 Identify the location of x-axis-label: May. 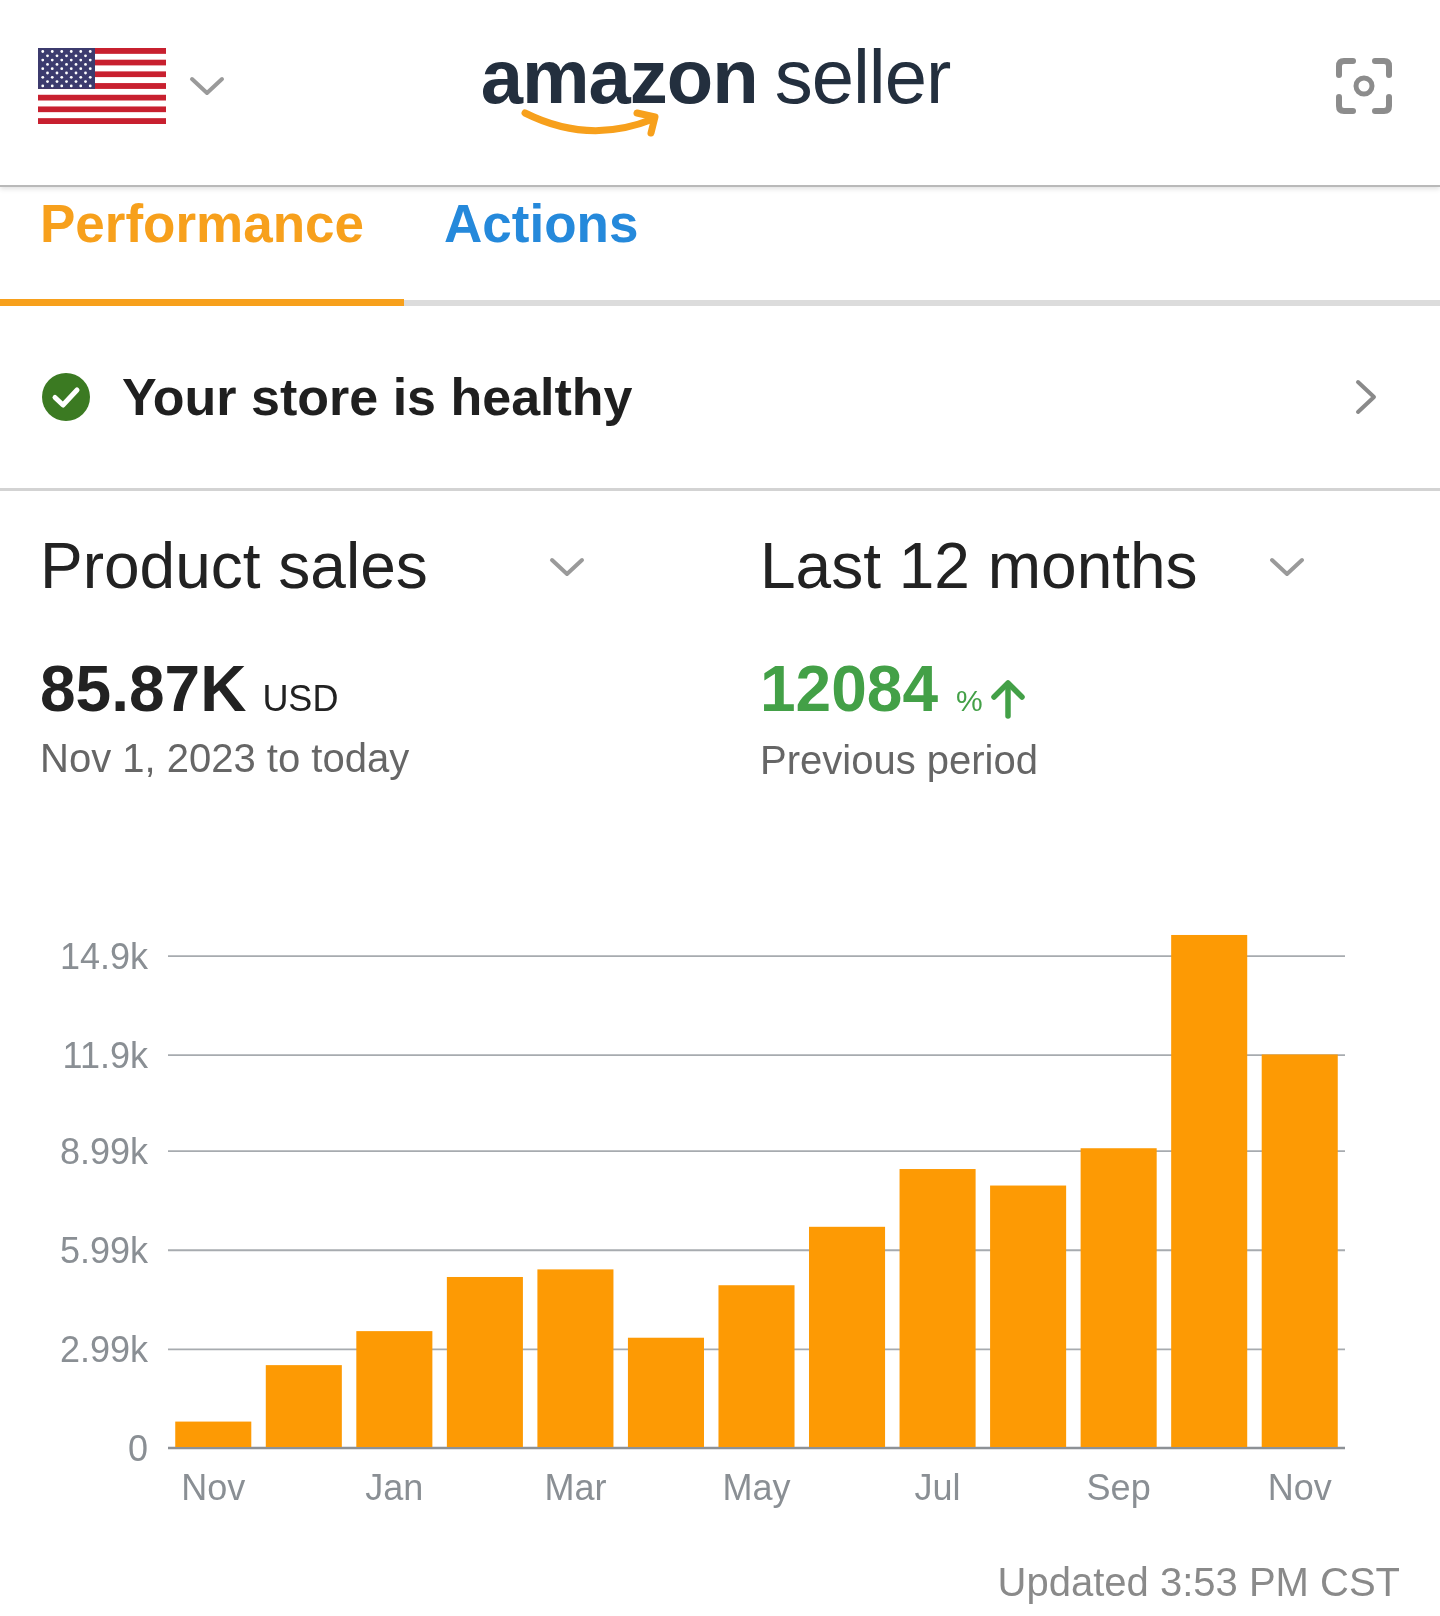
(756, 1487).